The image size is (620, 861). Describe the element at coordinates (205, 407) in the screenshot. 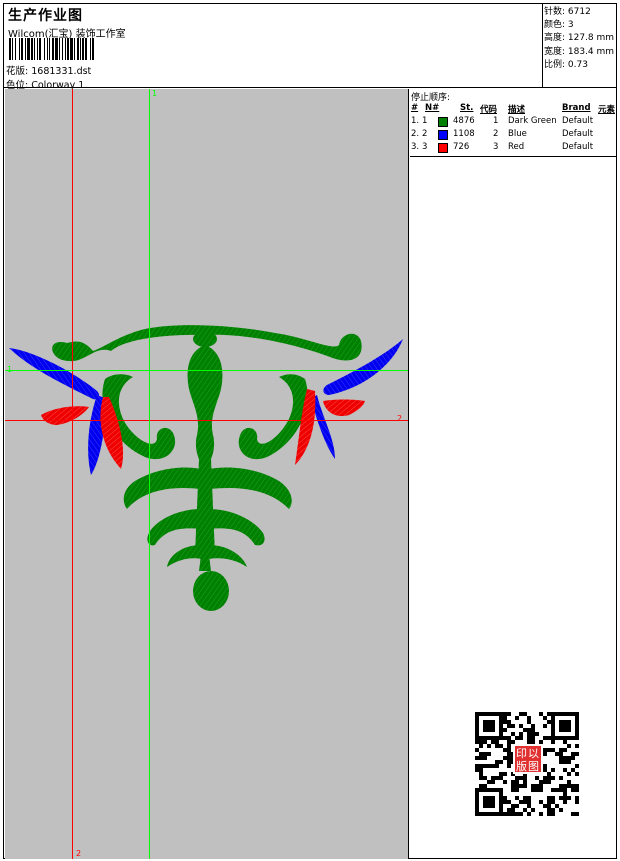

I see `green-center-bud` at that location.